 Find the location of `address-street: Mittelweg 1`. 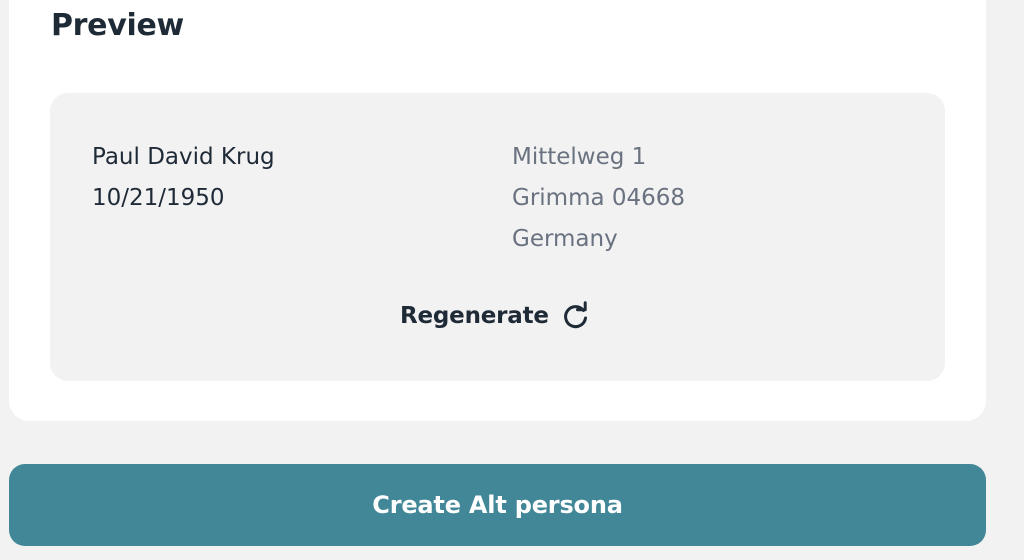

address-street: Mittelweg 1 is located at coordinates (579, 157).